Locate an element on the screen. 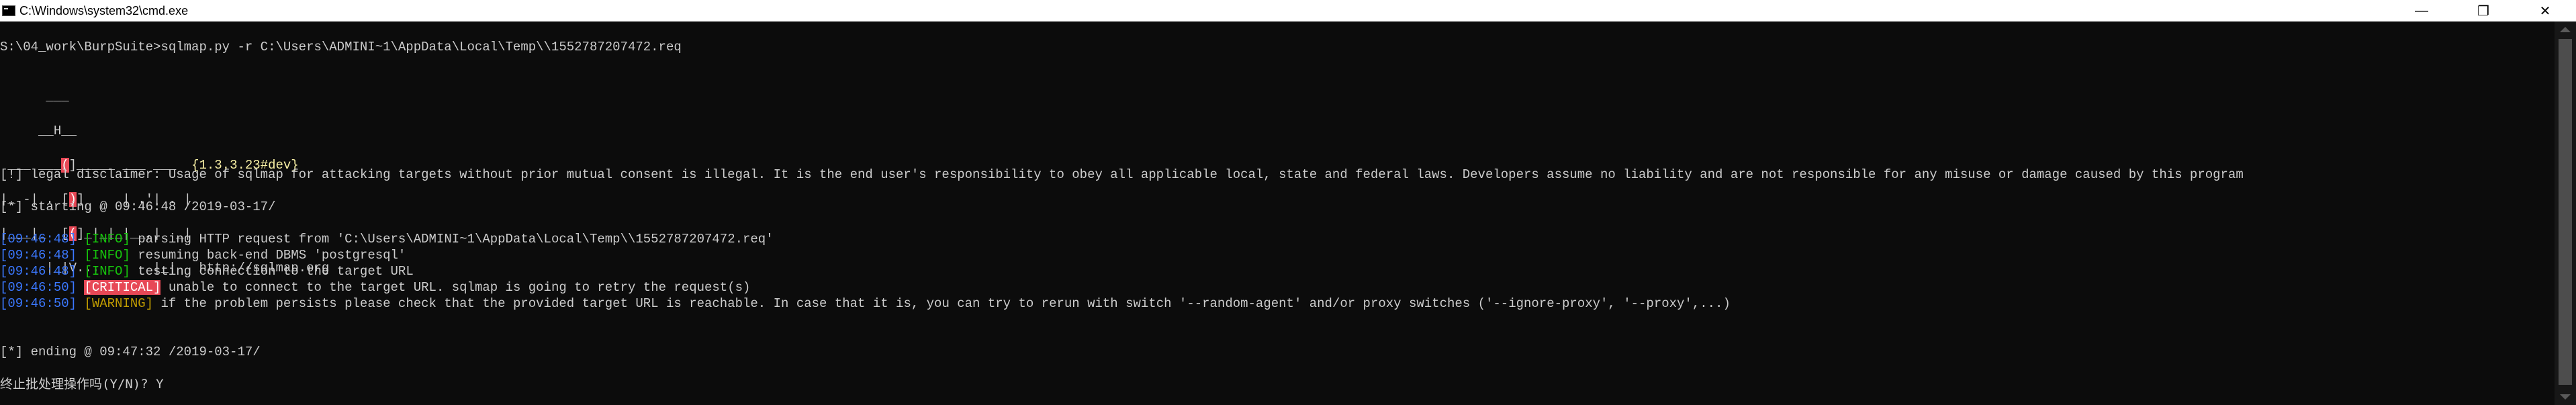 The image size is (2576, 405). scroll-up-icon is located at coordinates (2565, 30).